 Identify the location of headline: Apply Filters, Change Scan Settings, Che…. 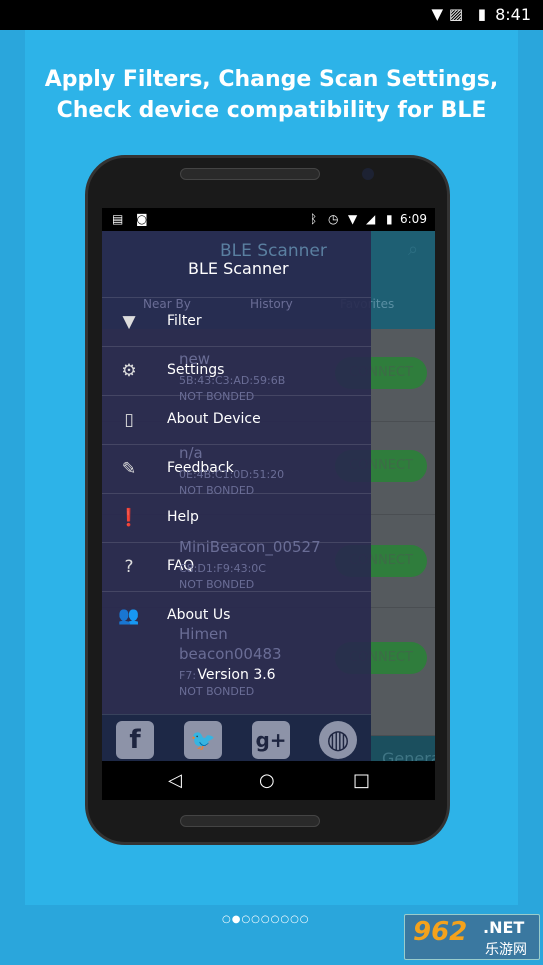
(271, 95).